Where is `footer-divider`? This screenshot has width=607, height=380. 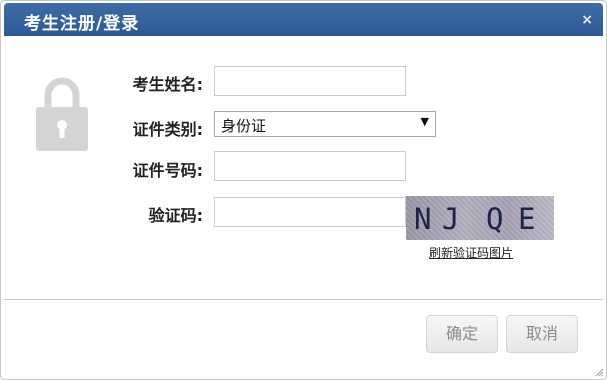
footer-divider is located at coordinates (303, 299).